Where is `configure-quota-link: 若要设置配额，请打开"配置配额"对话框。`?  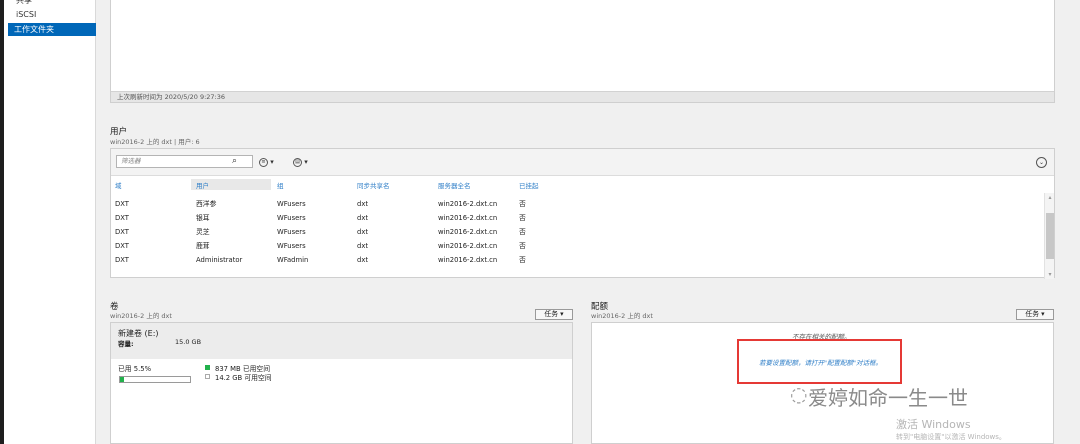 configure-quota-link: 若要设置配额，请打开"配置配额"对话框。 is located at coordinates (820, 362).